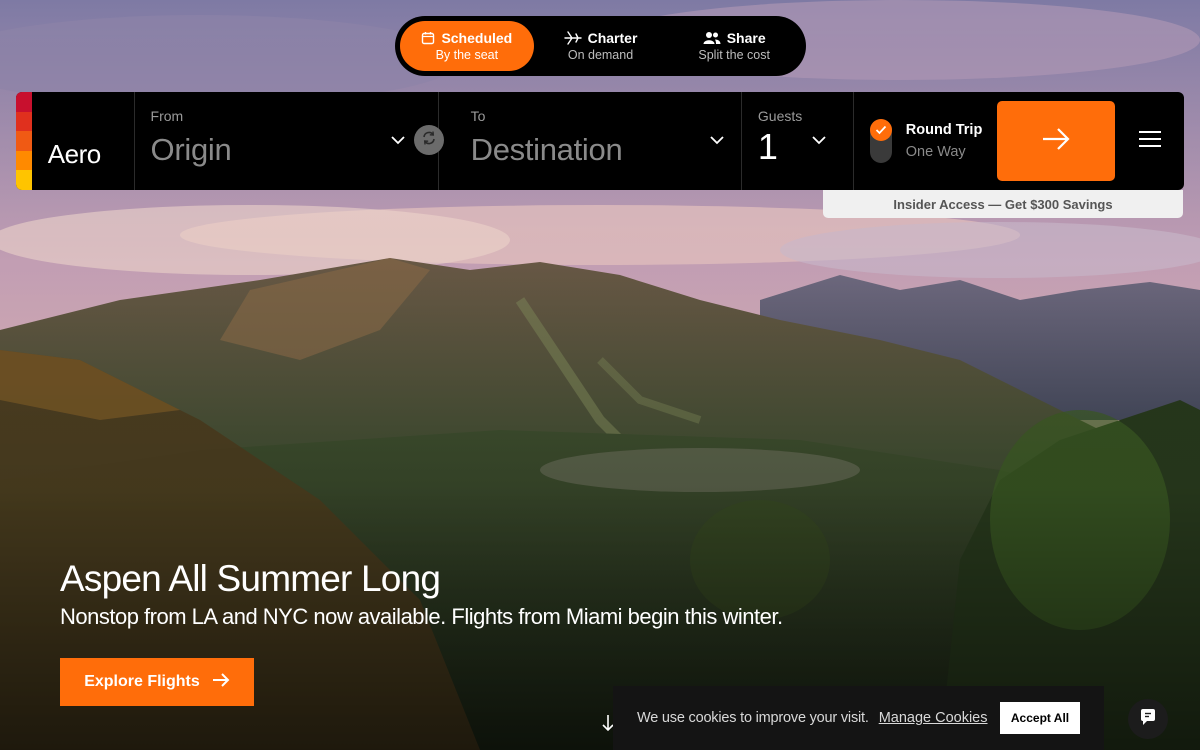 Image resolution: width=1200 pixels, height=750 pixels. Describe the element at coordinates (753, 718) in the screenshot. I see `cookie-message: We use cookies to improve your visit.` at that location.